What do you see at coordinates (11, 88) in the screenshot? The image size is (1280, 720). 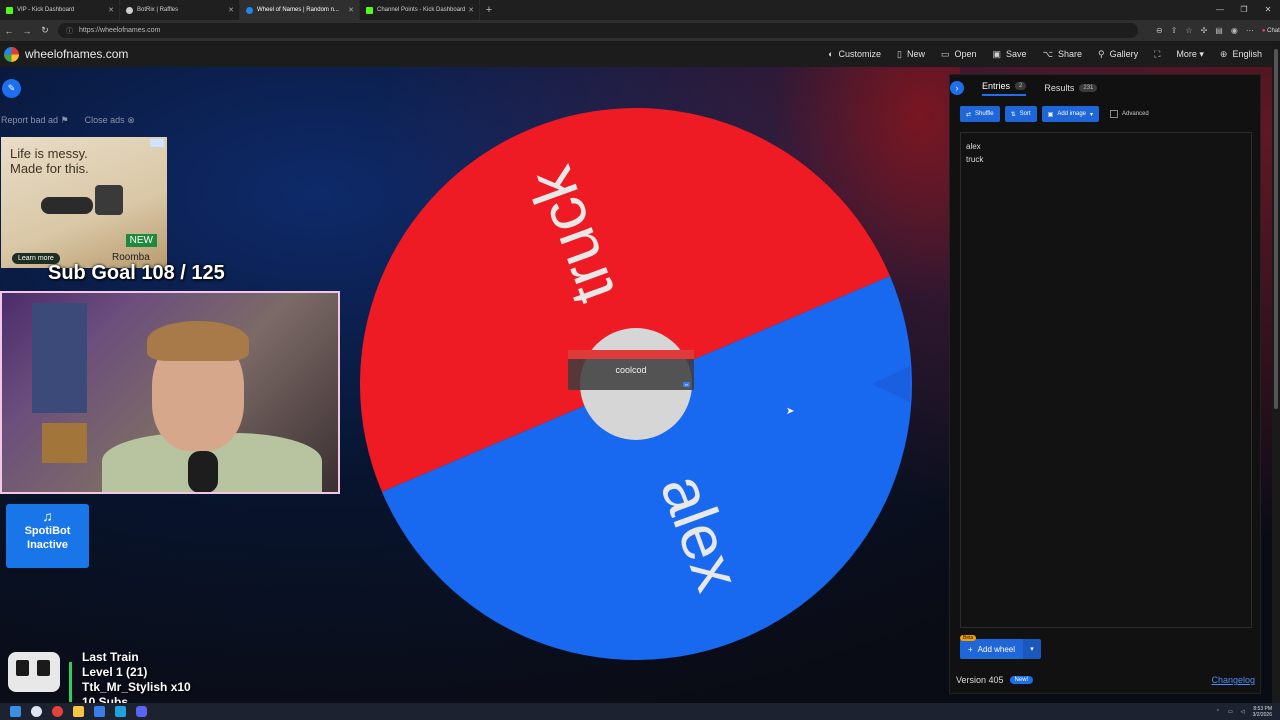 I see `edit-wheel-button: ✎` at bounding box center [11, 88].